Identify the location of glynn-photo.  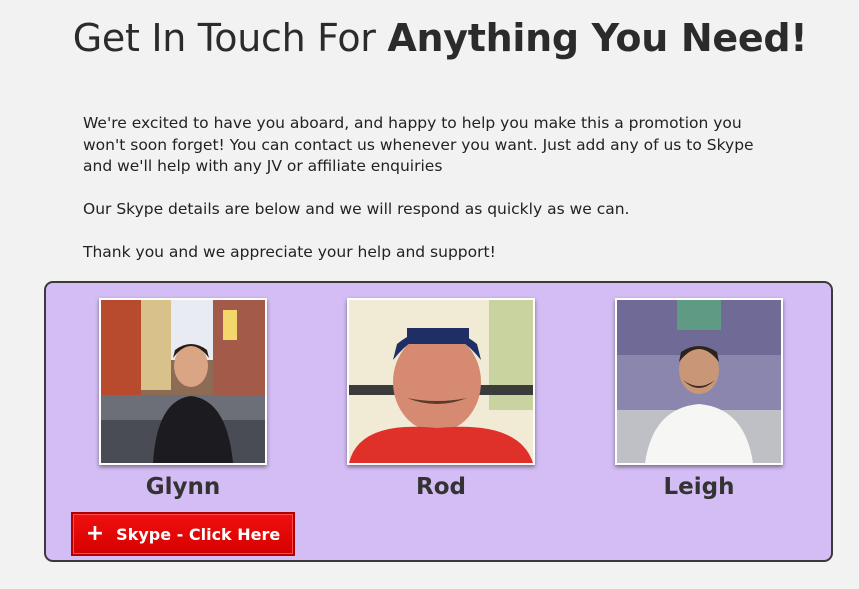
(183, 381).